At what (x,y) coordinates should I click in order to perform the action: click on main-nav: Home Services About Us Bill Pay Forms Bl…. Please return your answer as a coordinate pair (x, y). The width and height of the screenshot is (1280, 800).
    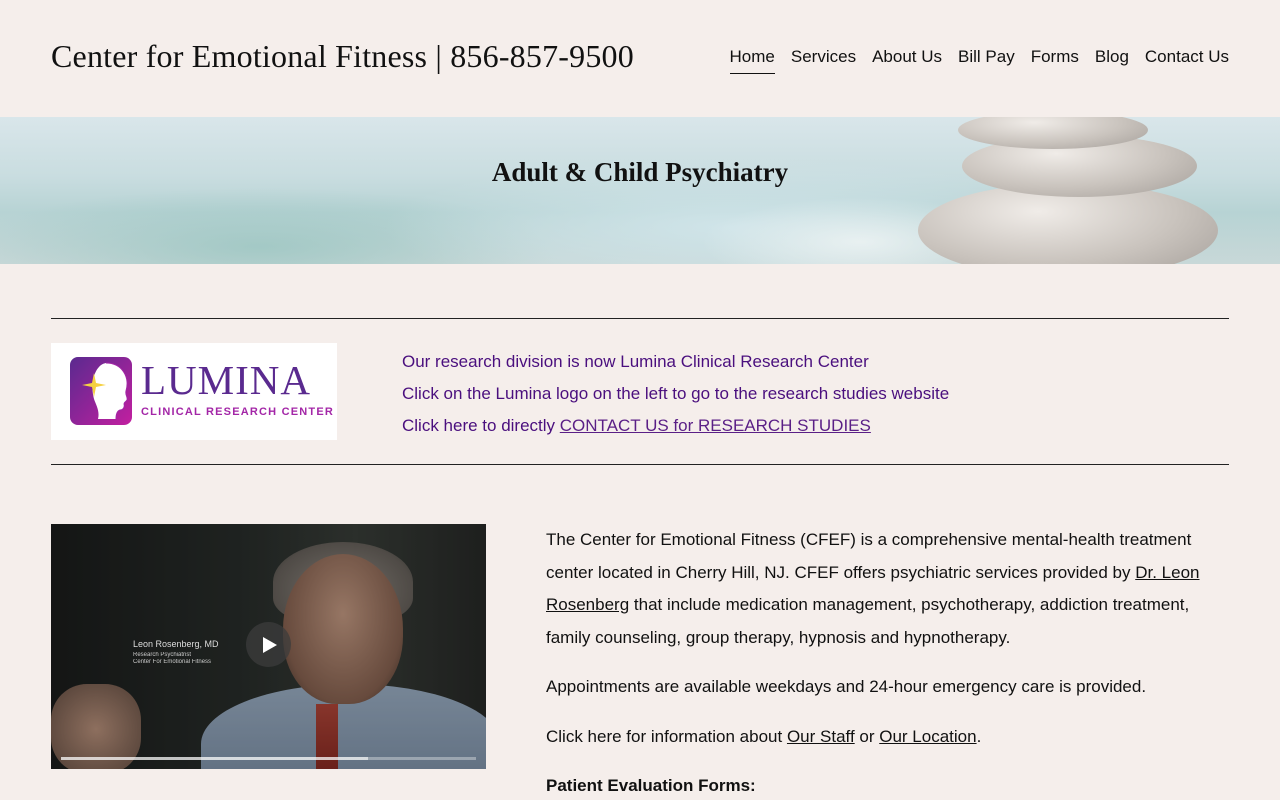
    Looking at the image, I should click on (979, 60).